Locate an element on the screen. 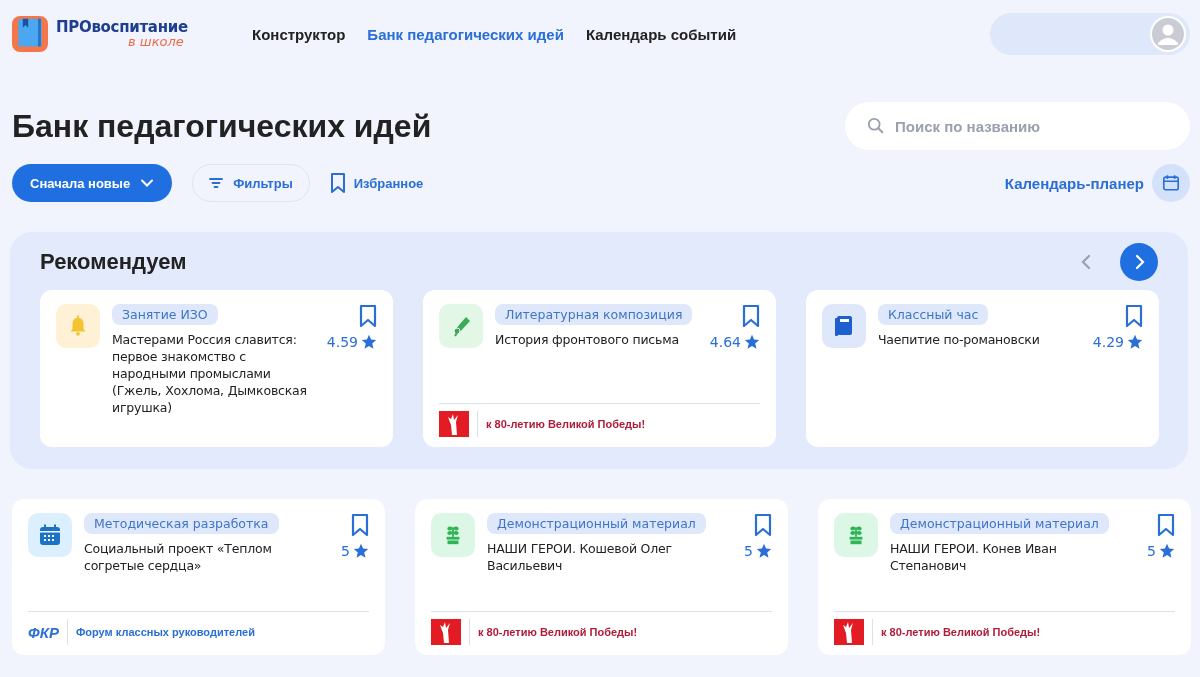 The image size is (1200, 677). idea-title: Мастерами Россия славится: первое знакомство с народными промыслами (Гжель, Хохлома, Дымковская игрушка) is located at coordinates (210, 373).